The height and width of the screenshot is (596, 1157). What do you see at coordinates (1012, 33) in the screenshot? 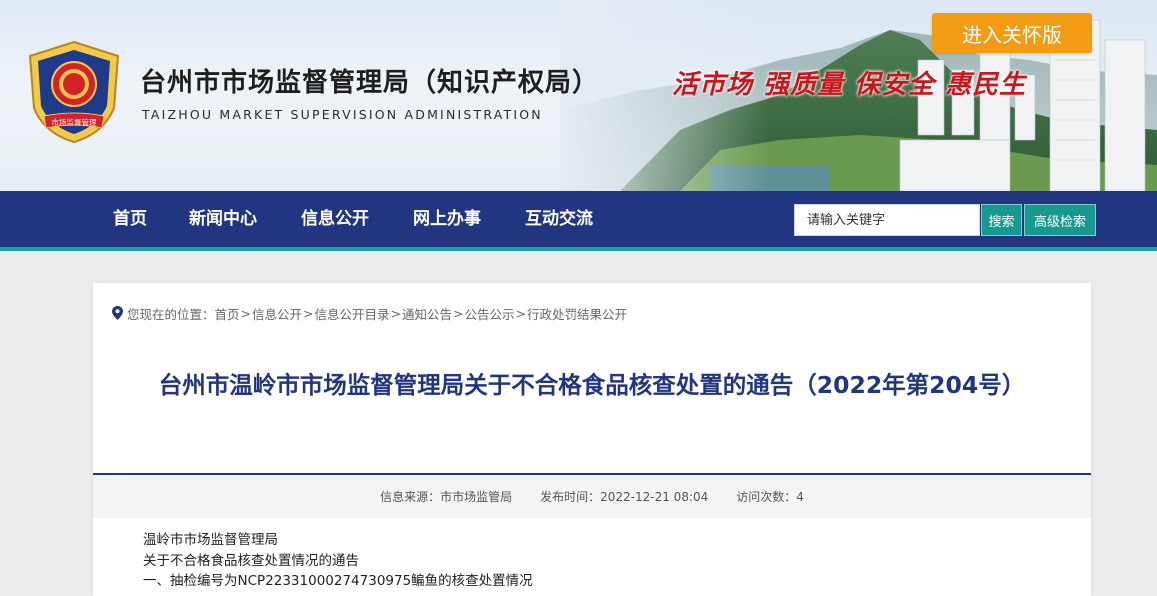
I see `care-mode-button: 进入关怀版` at bounding box center [1012, 33].